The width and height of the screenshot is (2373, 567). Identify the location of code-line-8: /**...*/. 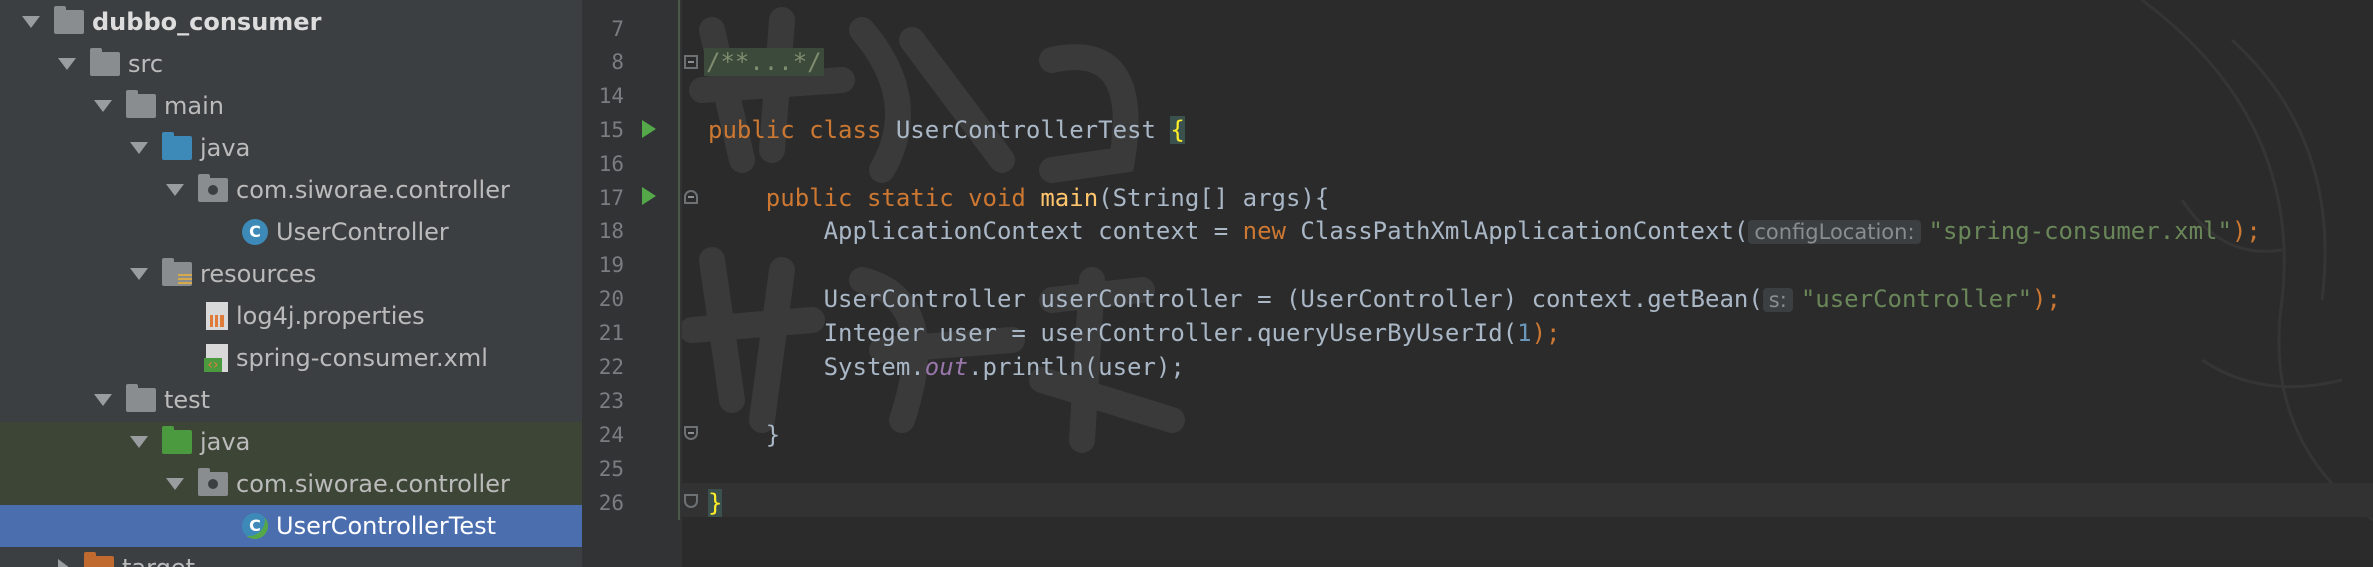
(764, 62).